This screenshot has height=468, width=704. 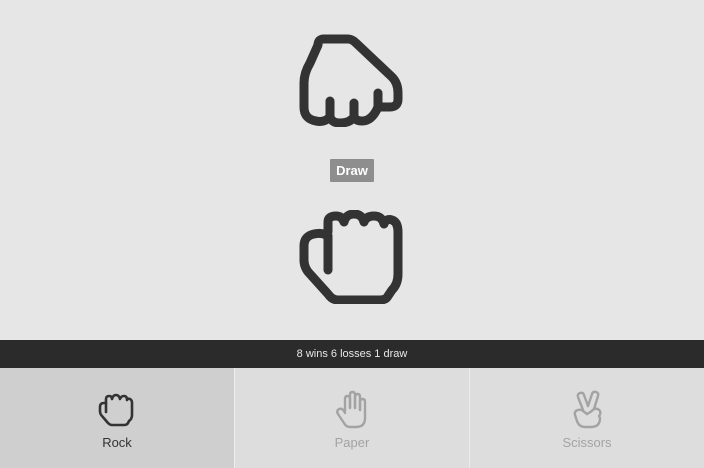 I want to click on paper-label: Paper, so click(x=352, y=442).